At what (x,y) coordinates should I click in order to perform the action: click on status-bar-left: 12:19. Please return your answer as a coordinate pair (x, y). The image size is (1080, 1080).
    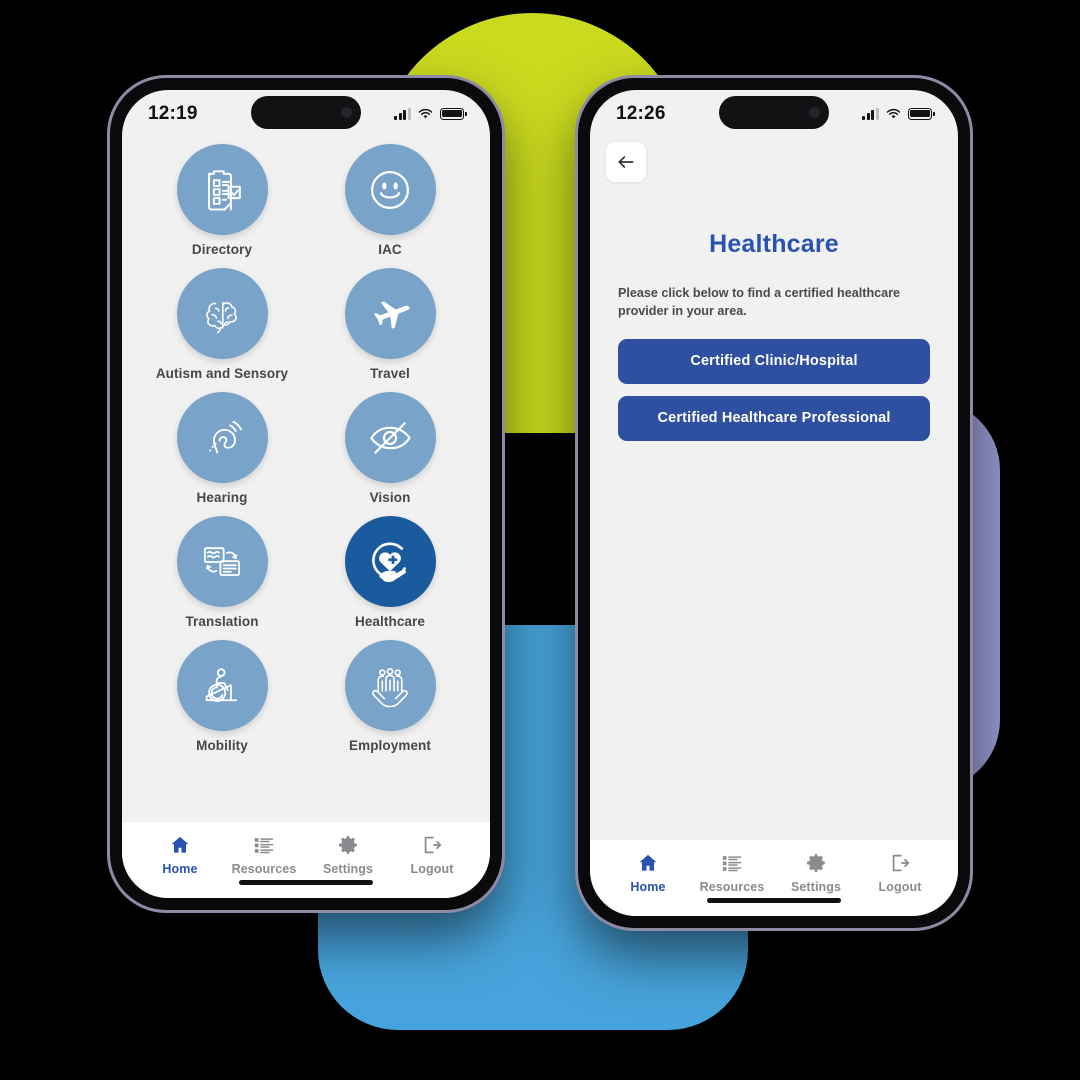
    Looking at the image, I should click on (306, 113).